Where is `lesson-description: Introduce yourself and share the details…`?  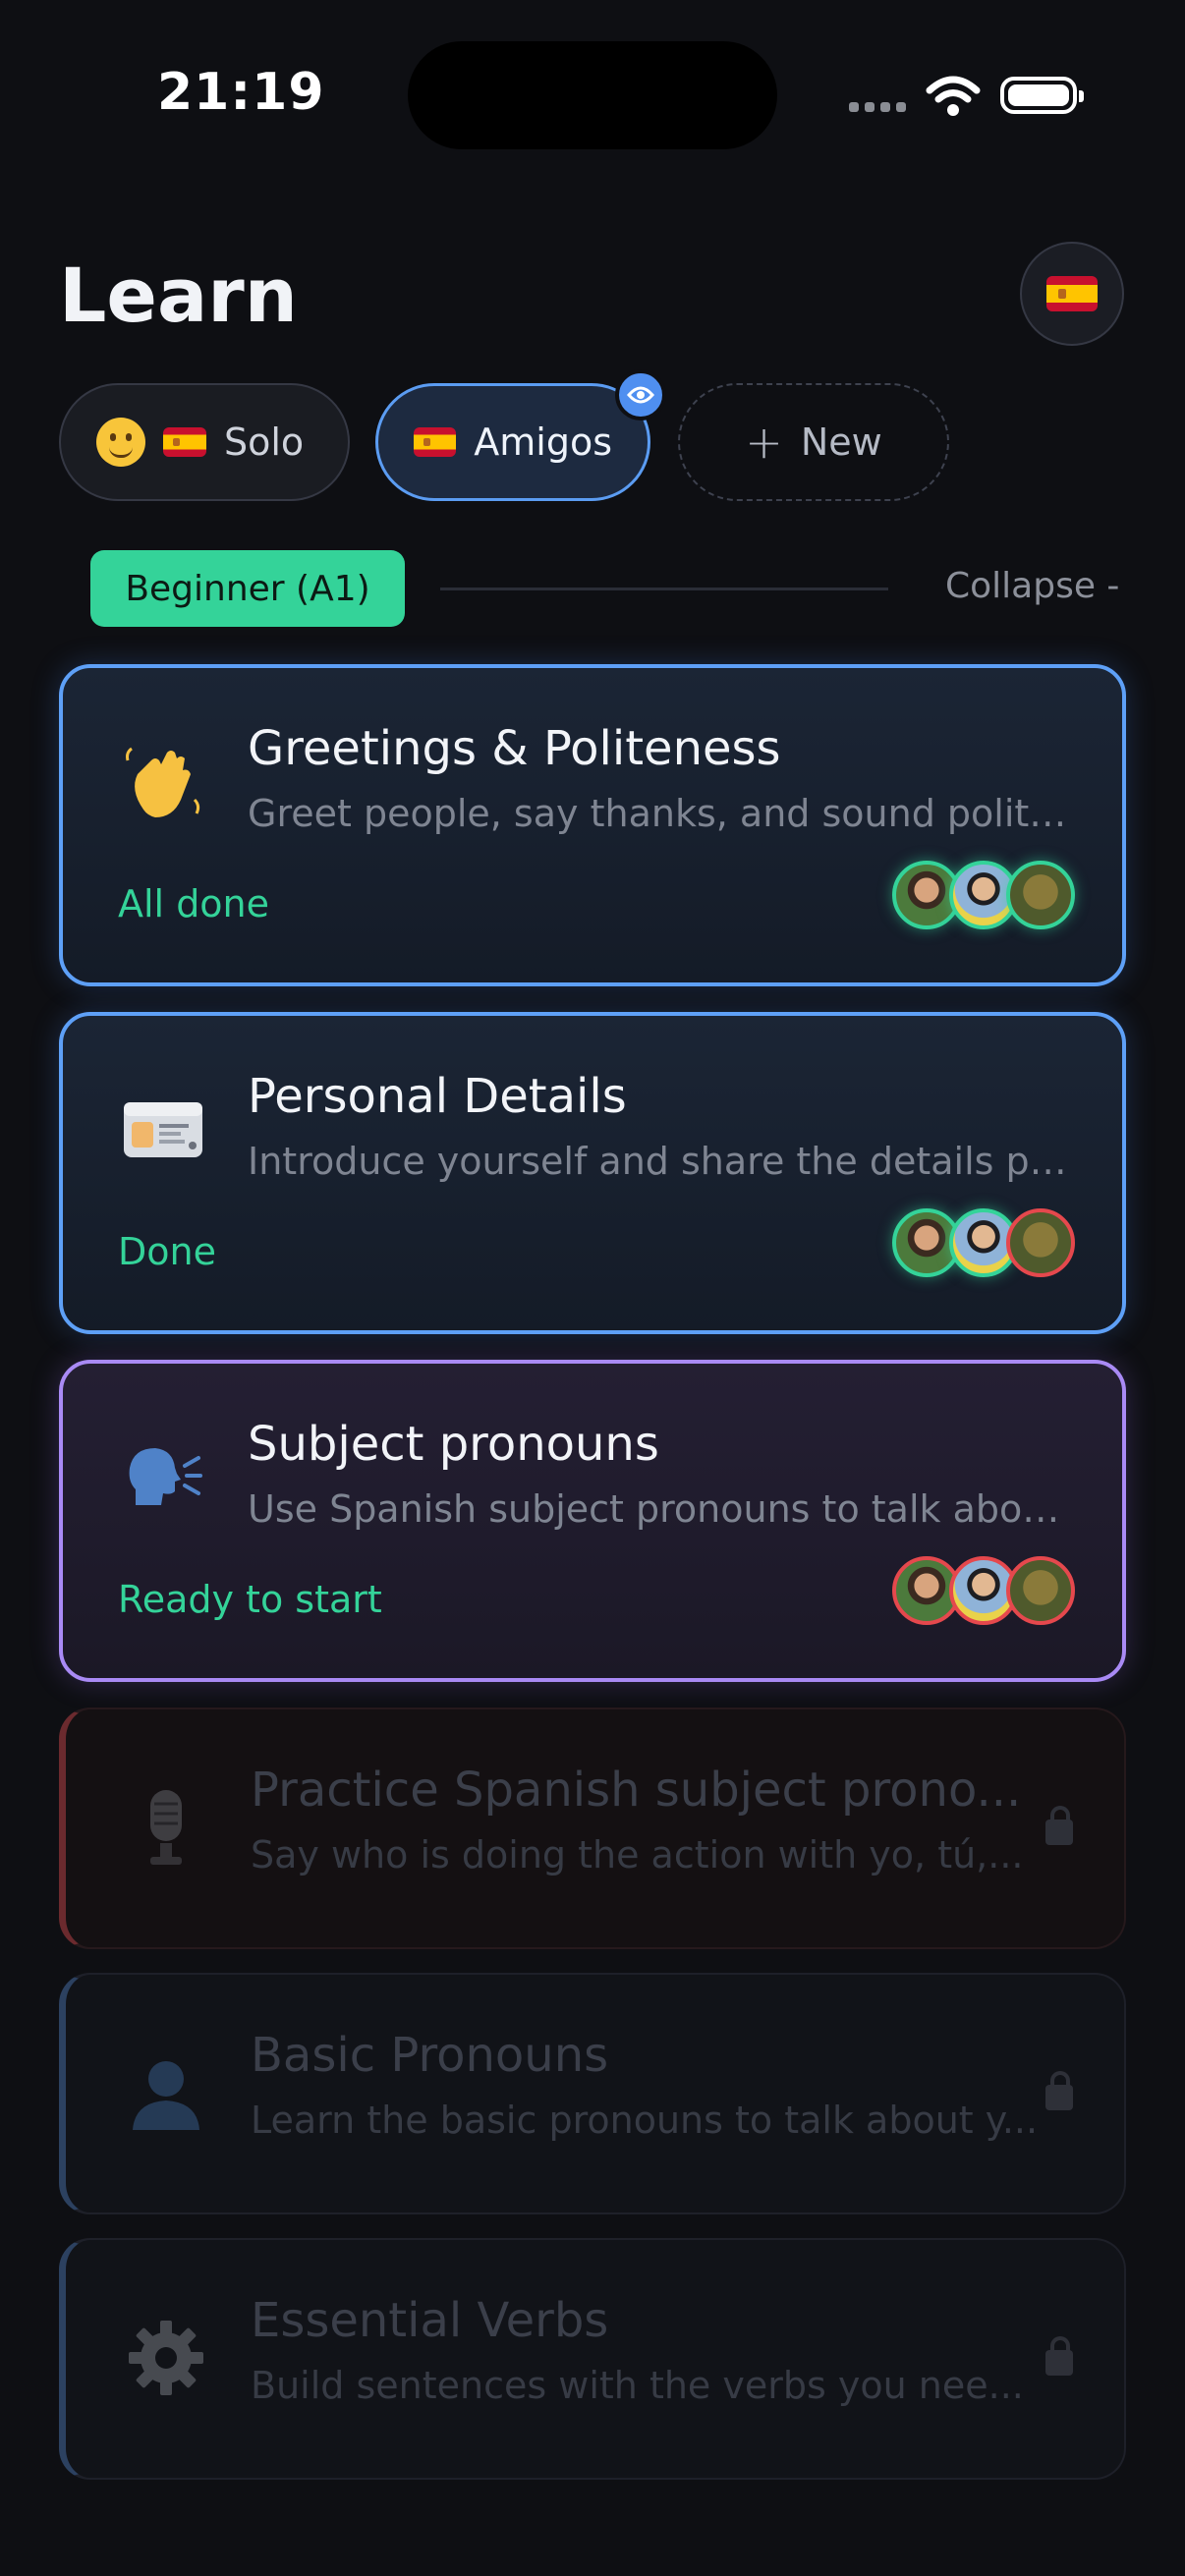 lesson-description: Introduce yourself and share the details… is located at coordinates (660, 1161).